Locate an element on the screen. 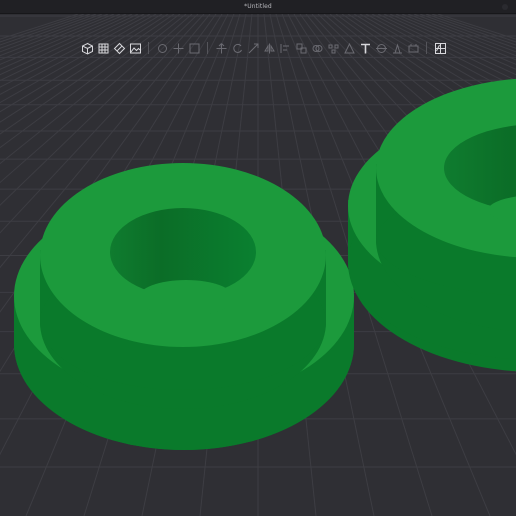 The image size is (516, 516). place-on-face-icon is located at coordinates (413, 47).